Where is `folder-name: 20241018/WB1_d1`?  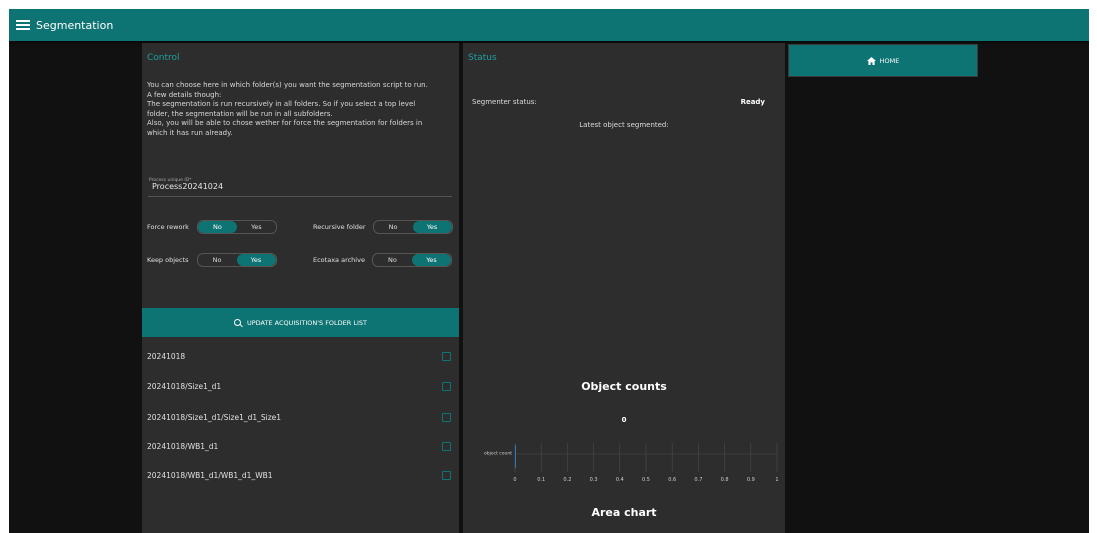 folder-name: 20241018/WB1_d1 is located at coordinates (183, 446).